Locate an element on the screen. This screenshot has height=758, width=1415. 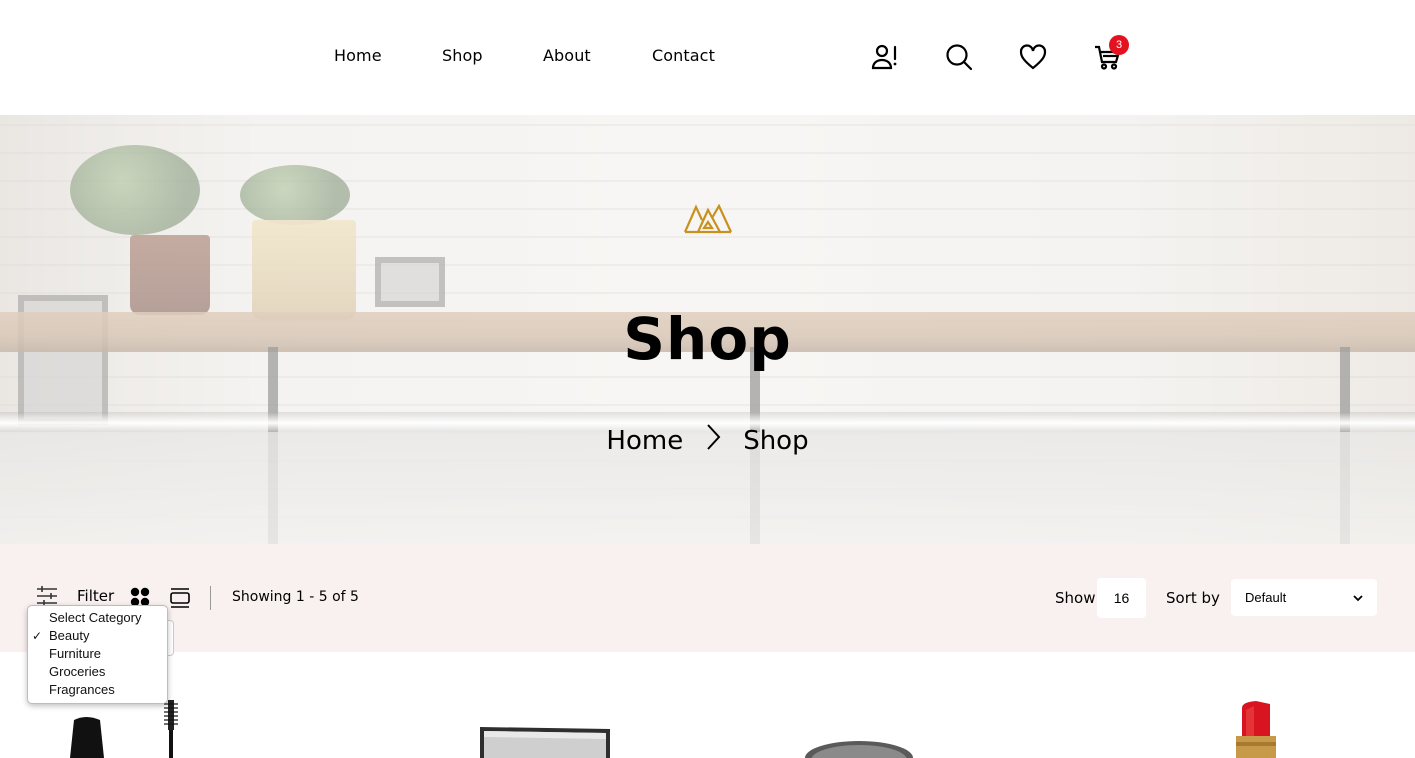
product-grid is located at coordinates (707, 705).